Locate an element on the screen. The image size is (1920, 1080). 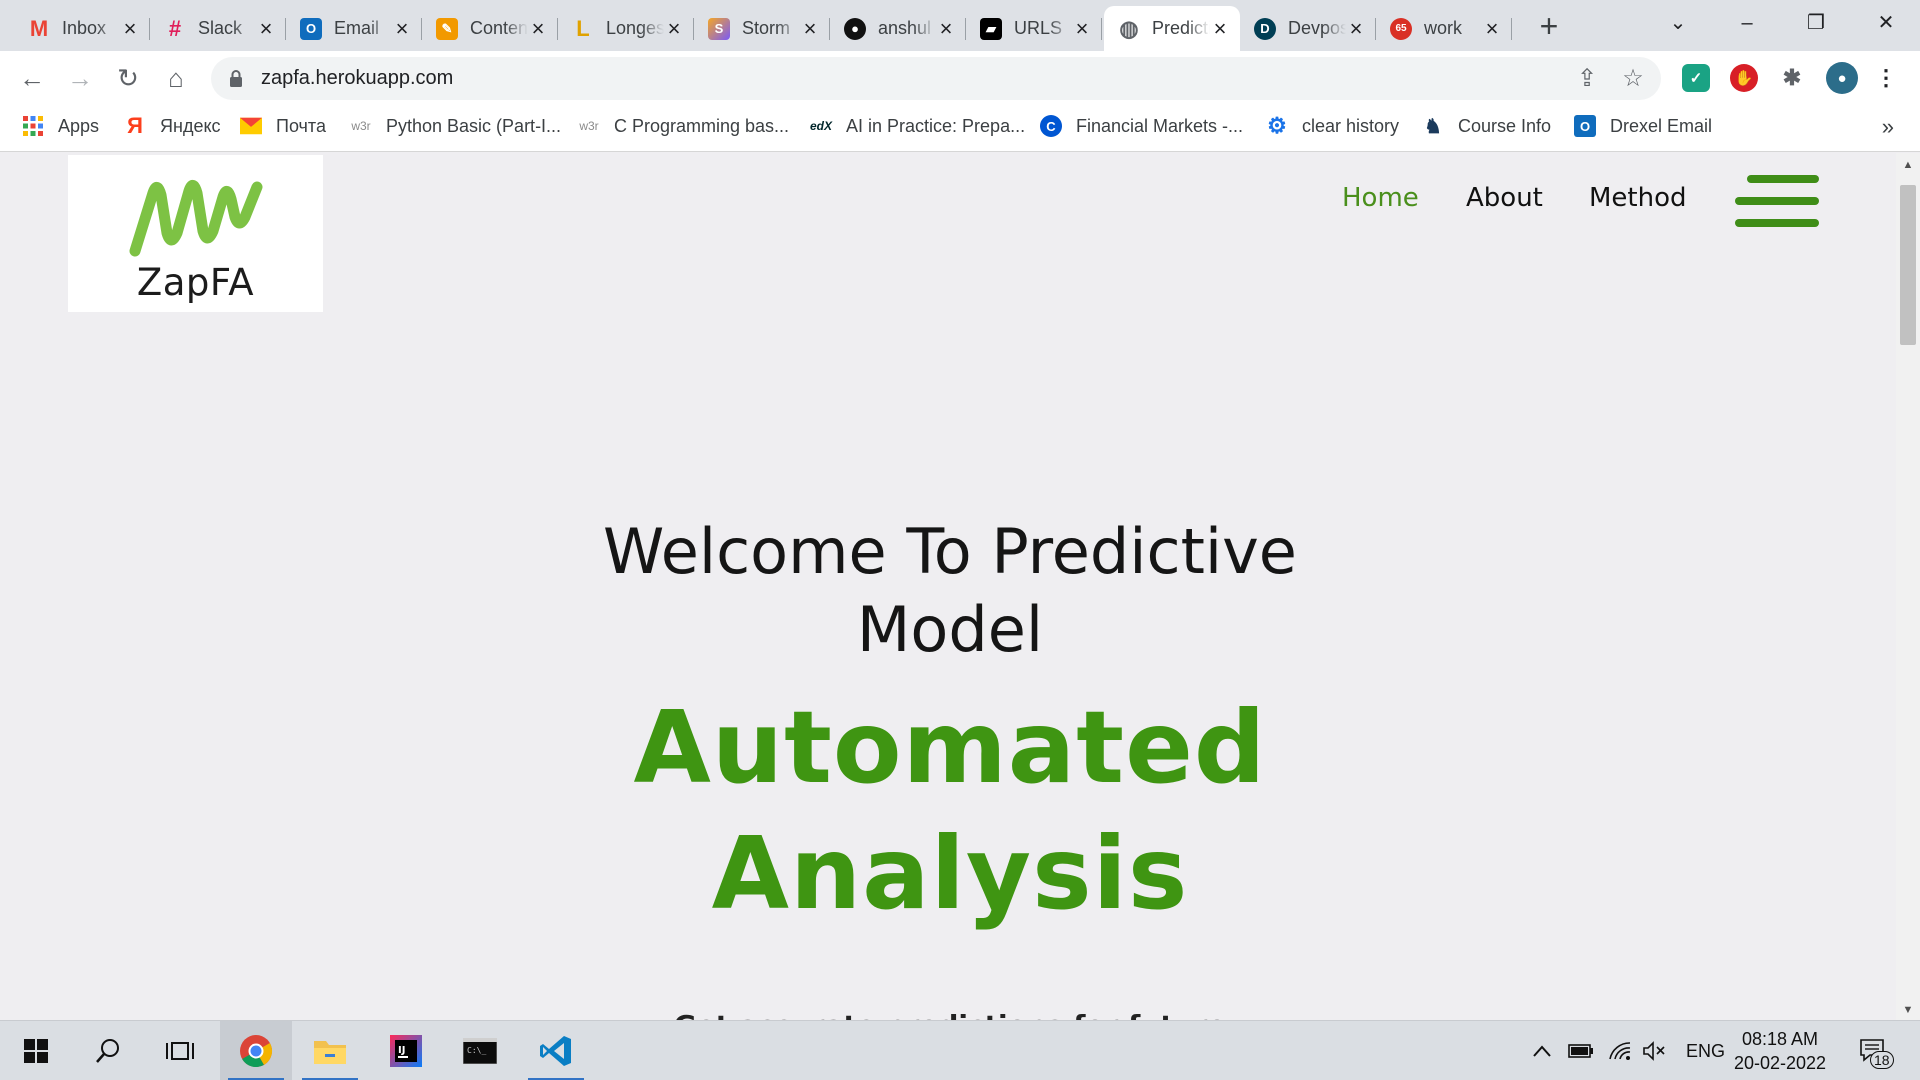
tab-work: 65 work × is located at coordinates (1444, 28).